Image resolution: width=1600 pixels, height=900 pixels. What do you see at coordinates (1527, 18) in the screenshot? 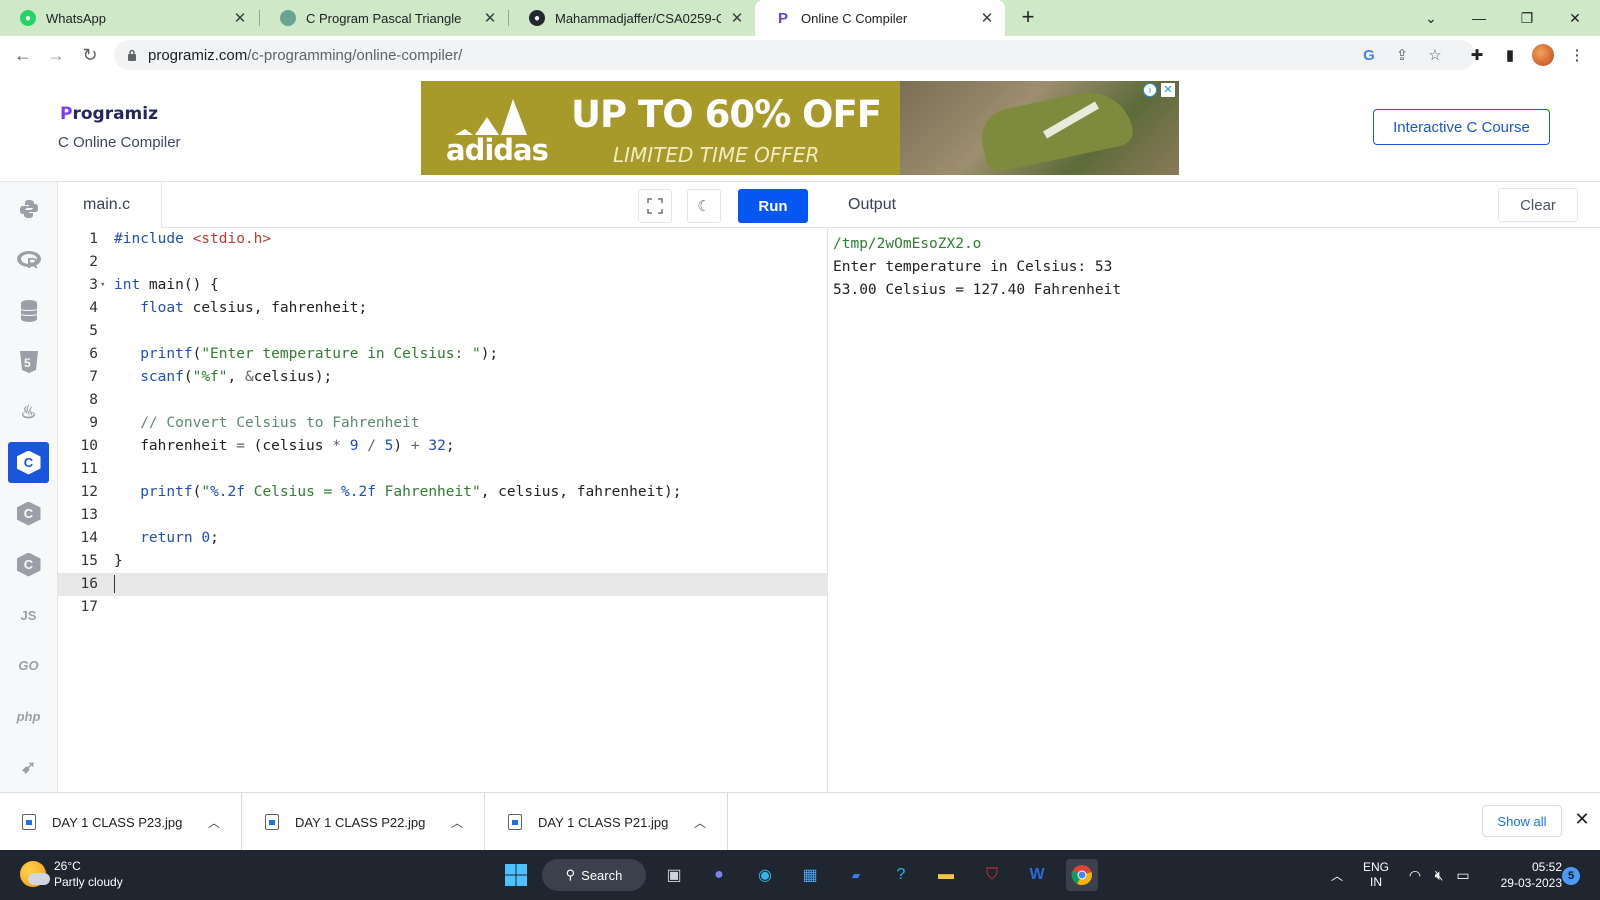
I see `restore-button: ❐` at bounding box center [1527, 18].